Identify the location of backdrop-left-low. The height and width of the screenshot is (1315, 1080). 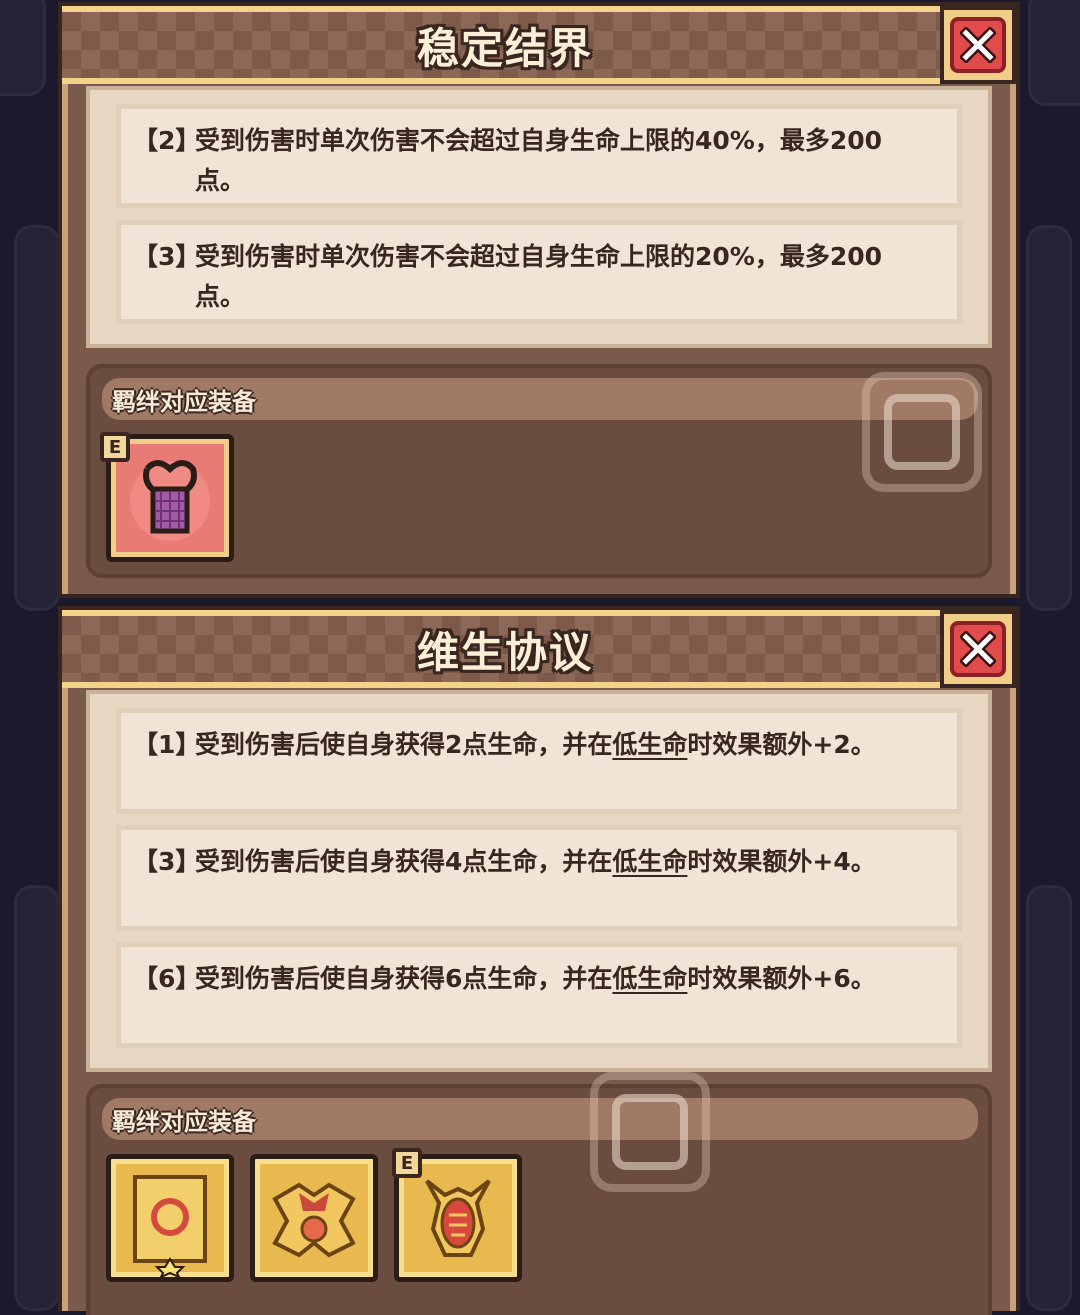
(37, 1098).